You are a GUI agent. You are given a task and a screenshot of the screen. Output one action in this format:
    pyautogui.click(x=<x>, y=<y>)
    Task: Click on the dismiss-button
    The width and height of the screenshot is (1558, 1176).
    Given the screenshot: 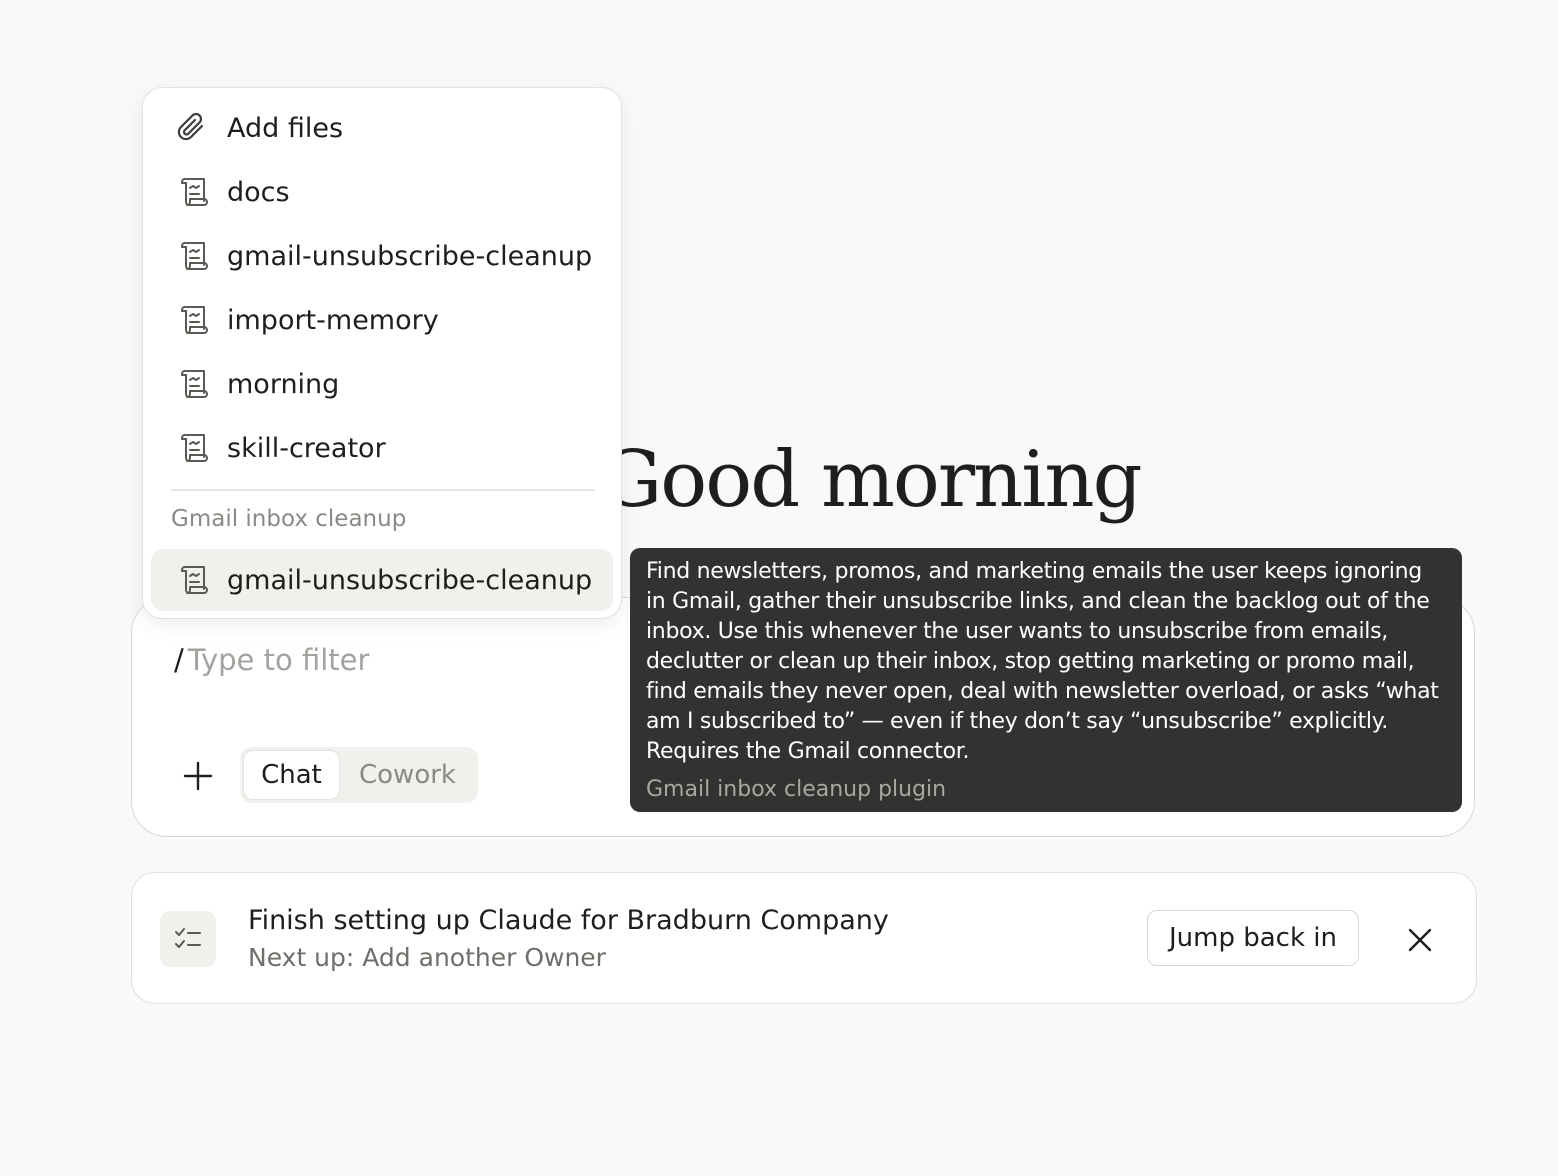 What is the action you would take?
    pyautogui.click(x=1420, y=940)
    